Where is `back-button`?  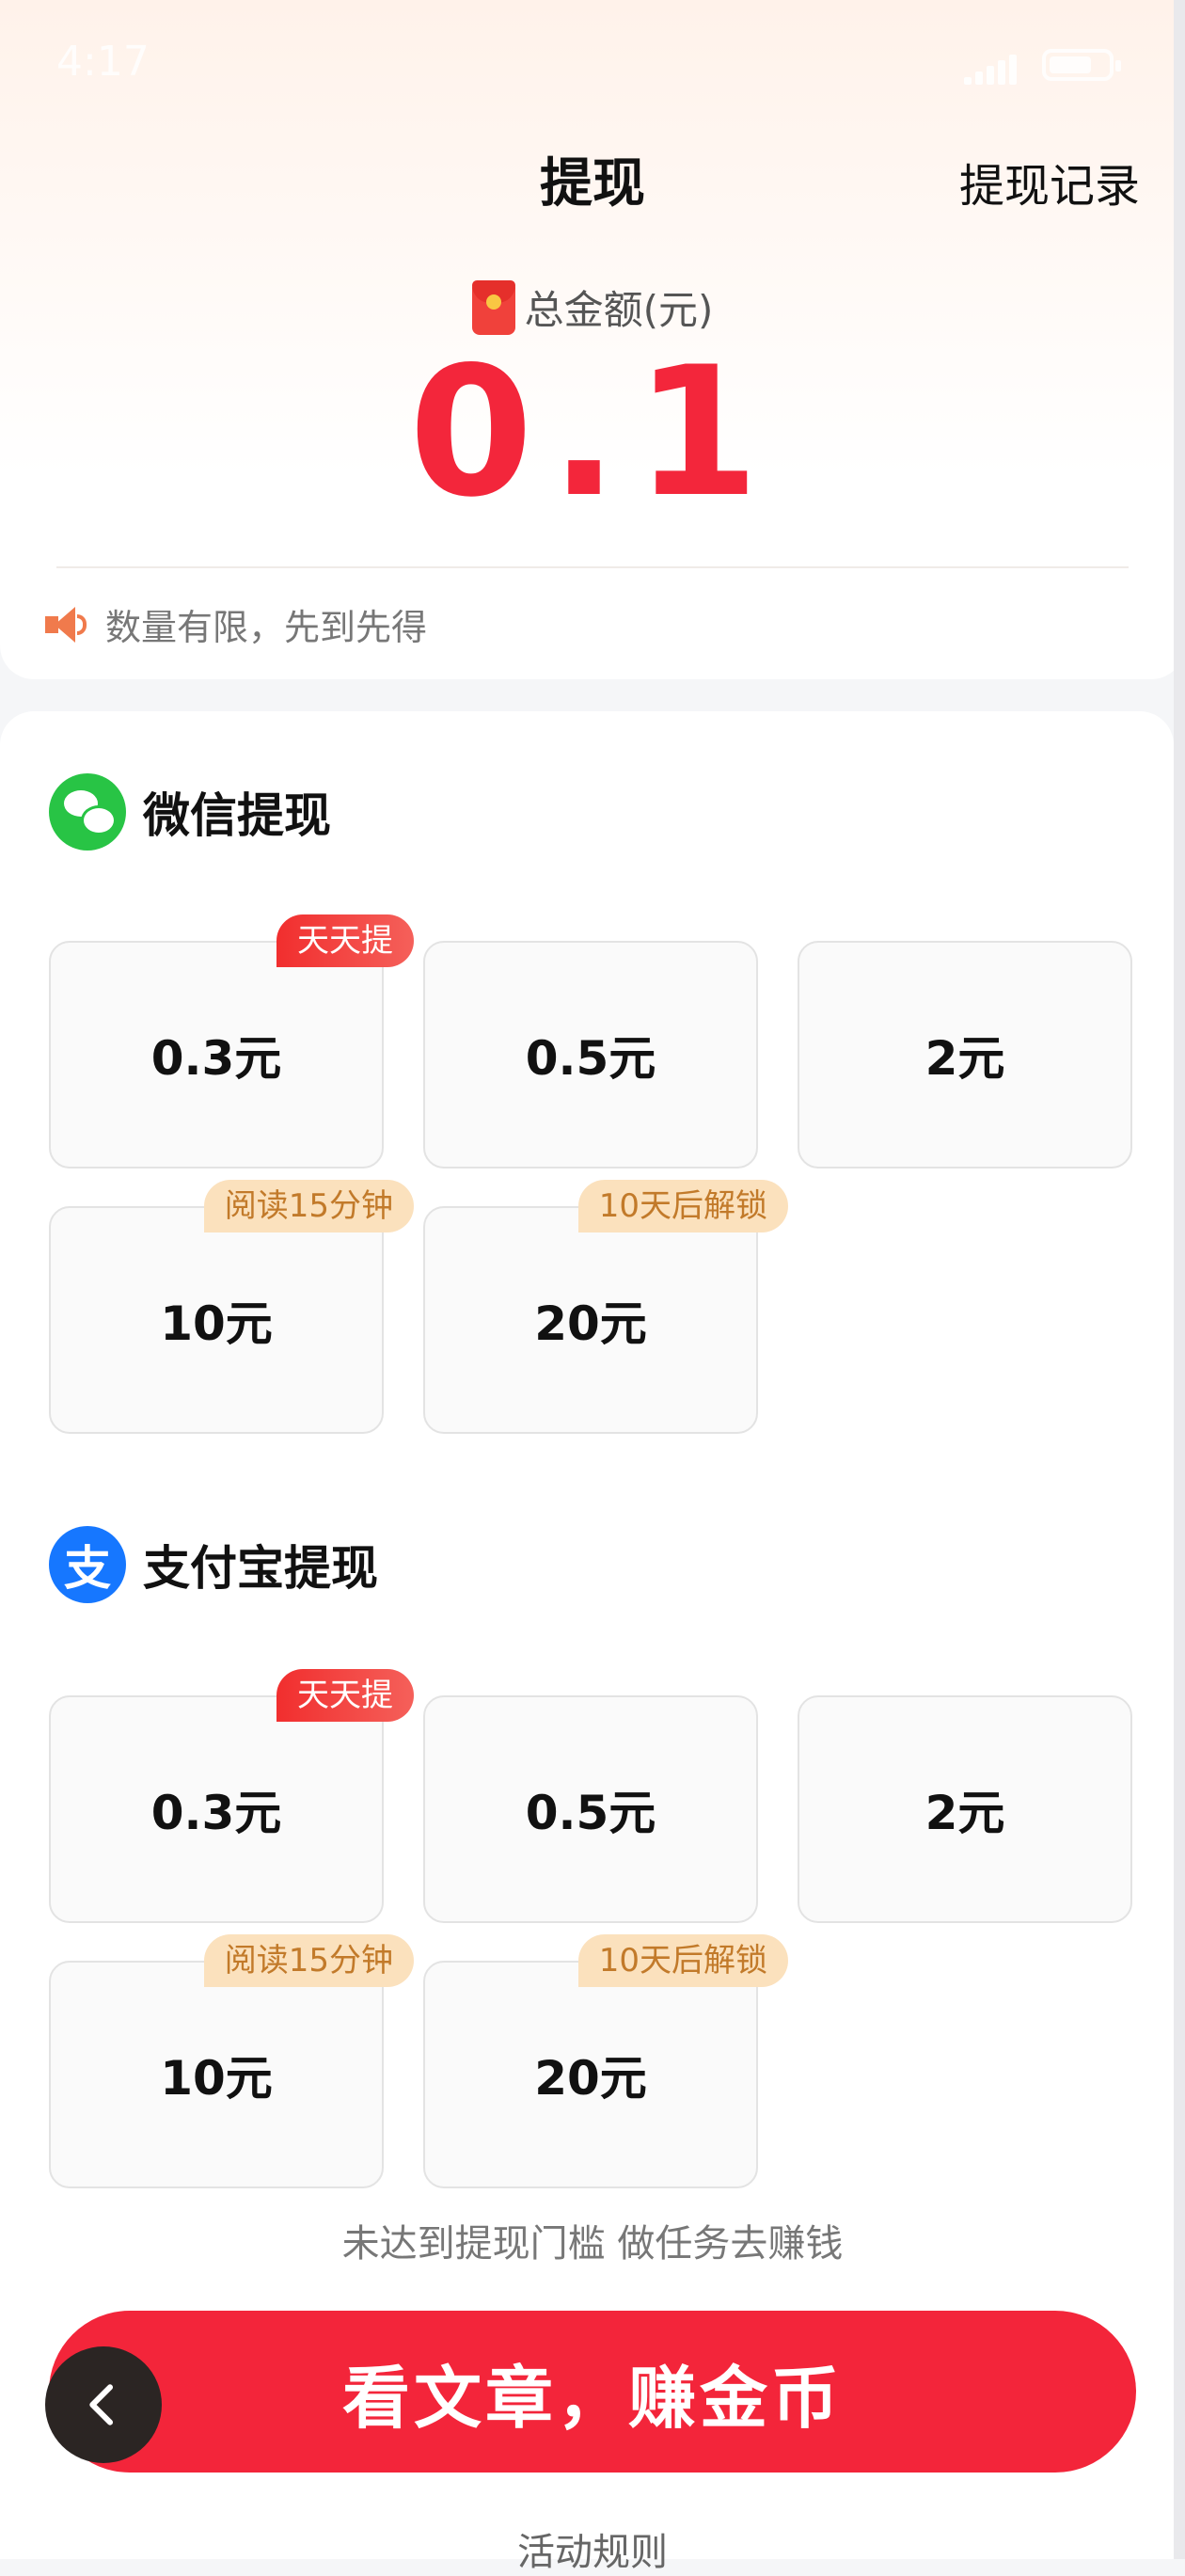 back-button is located at coordinates (103, 2405).